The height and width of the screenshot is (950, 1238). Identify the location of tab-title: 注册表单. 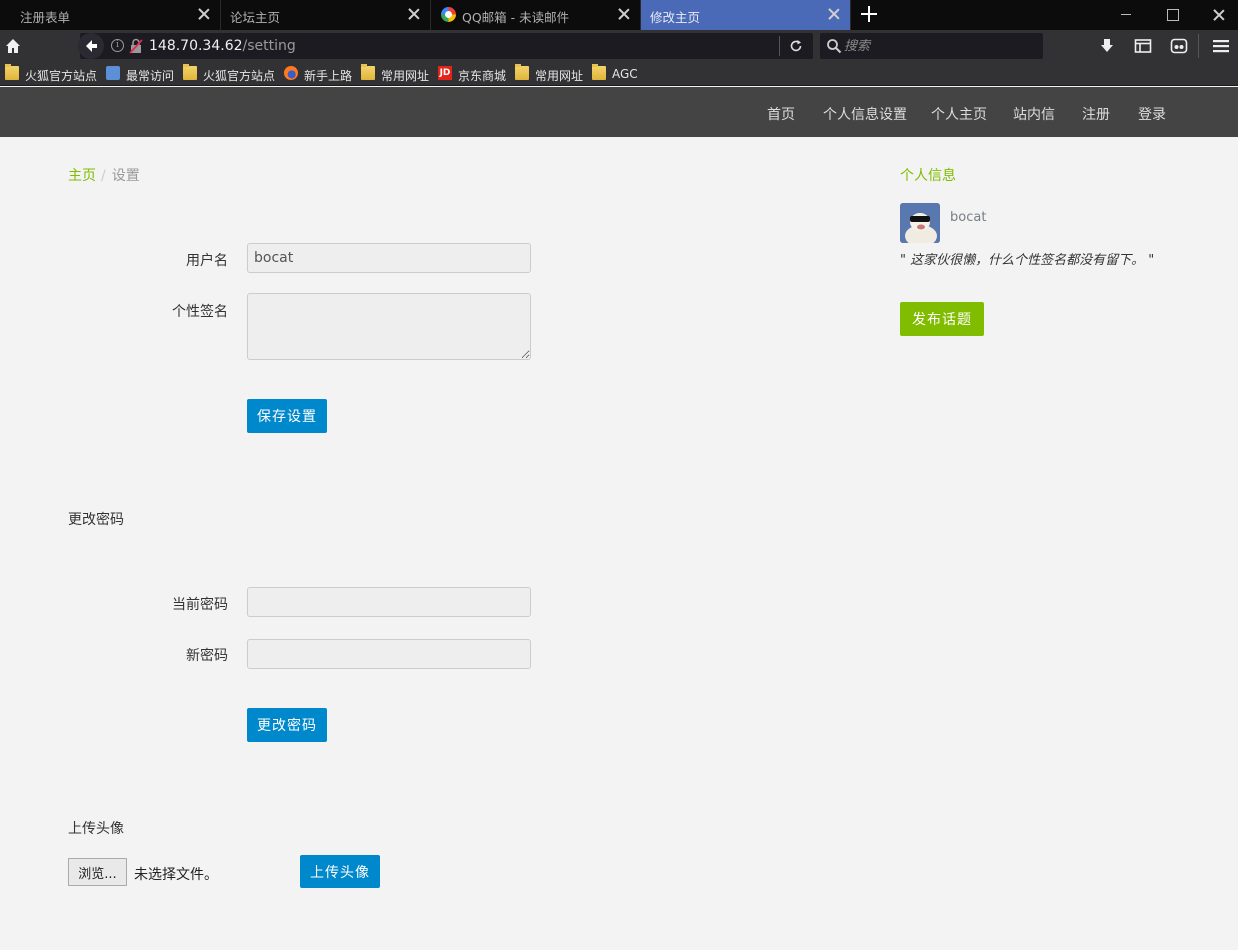
(45, 17).